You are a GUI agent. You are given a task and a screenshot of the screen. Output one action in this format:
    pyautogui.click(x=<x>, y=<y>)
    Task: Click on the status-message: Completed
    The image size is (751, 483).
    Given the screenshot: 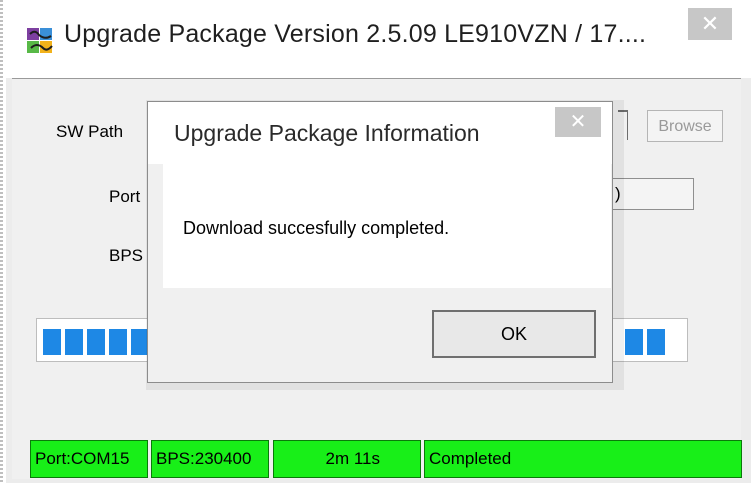 What is the action you would take?
    pyautogui.click(x=583, y=459)
    